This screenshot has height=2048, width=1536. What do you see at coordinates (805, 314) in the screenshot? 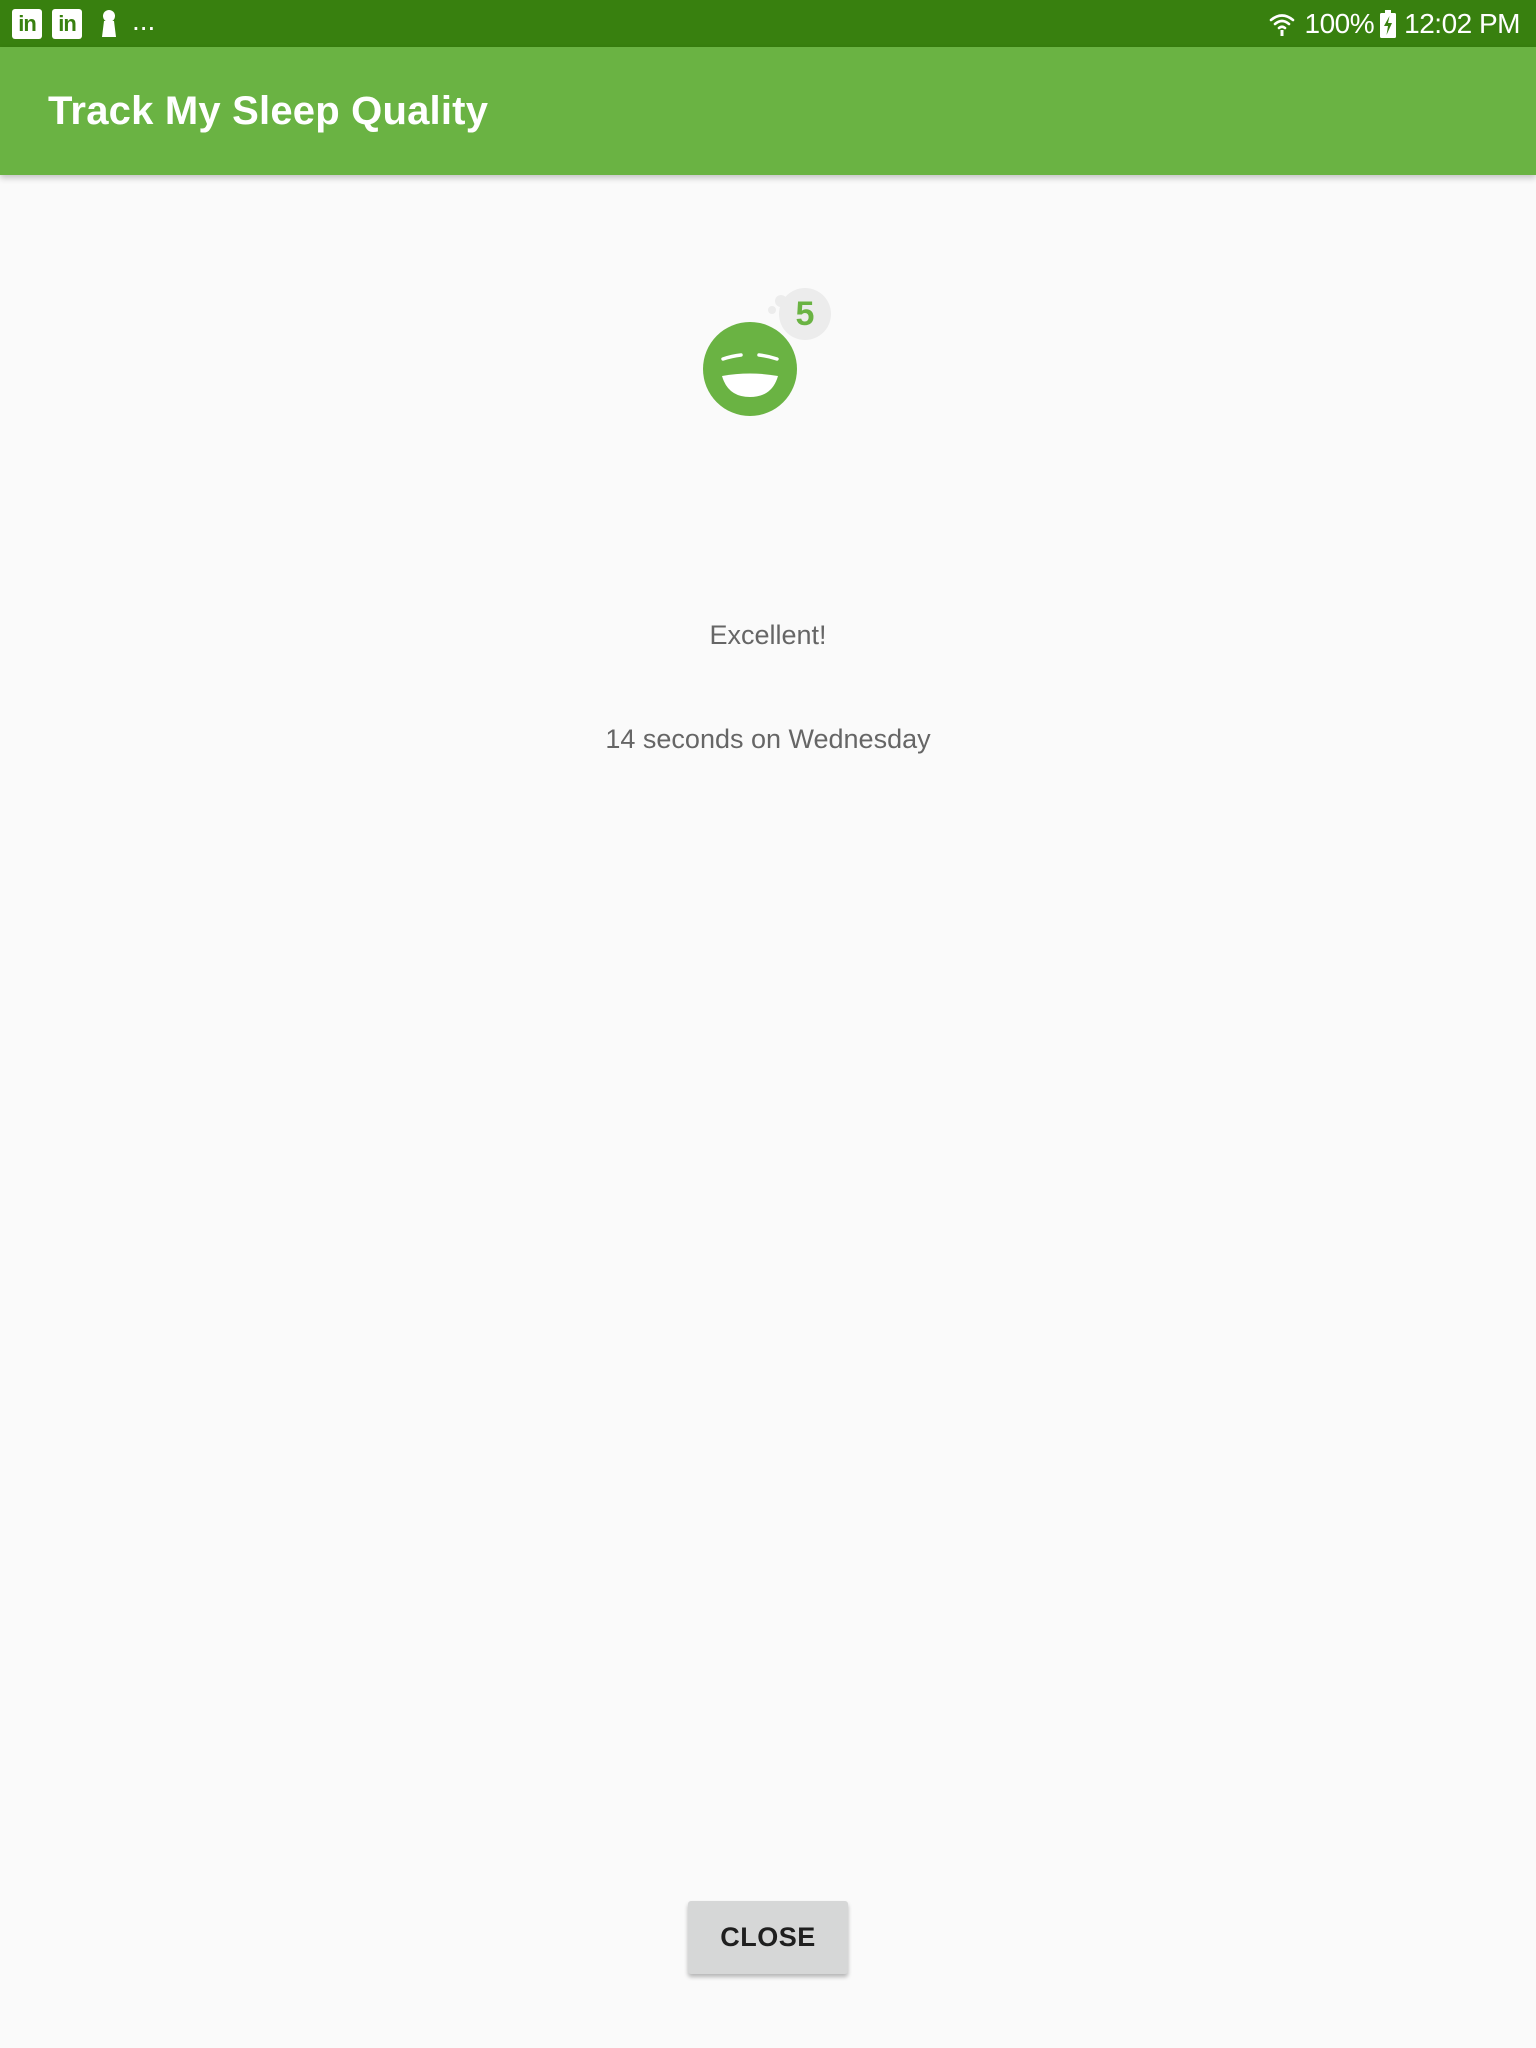
I see `quality-score: 5` at bounding box center [805, 314].